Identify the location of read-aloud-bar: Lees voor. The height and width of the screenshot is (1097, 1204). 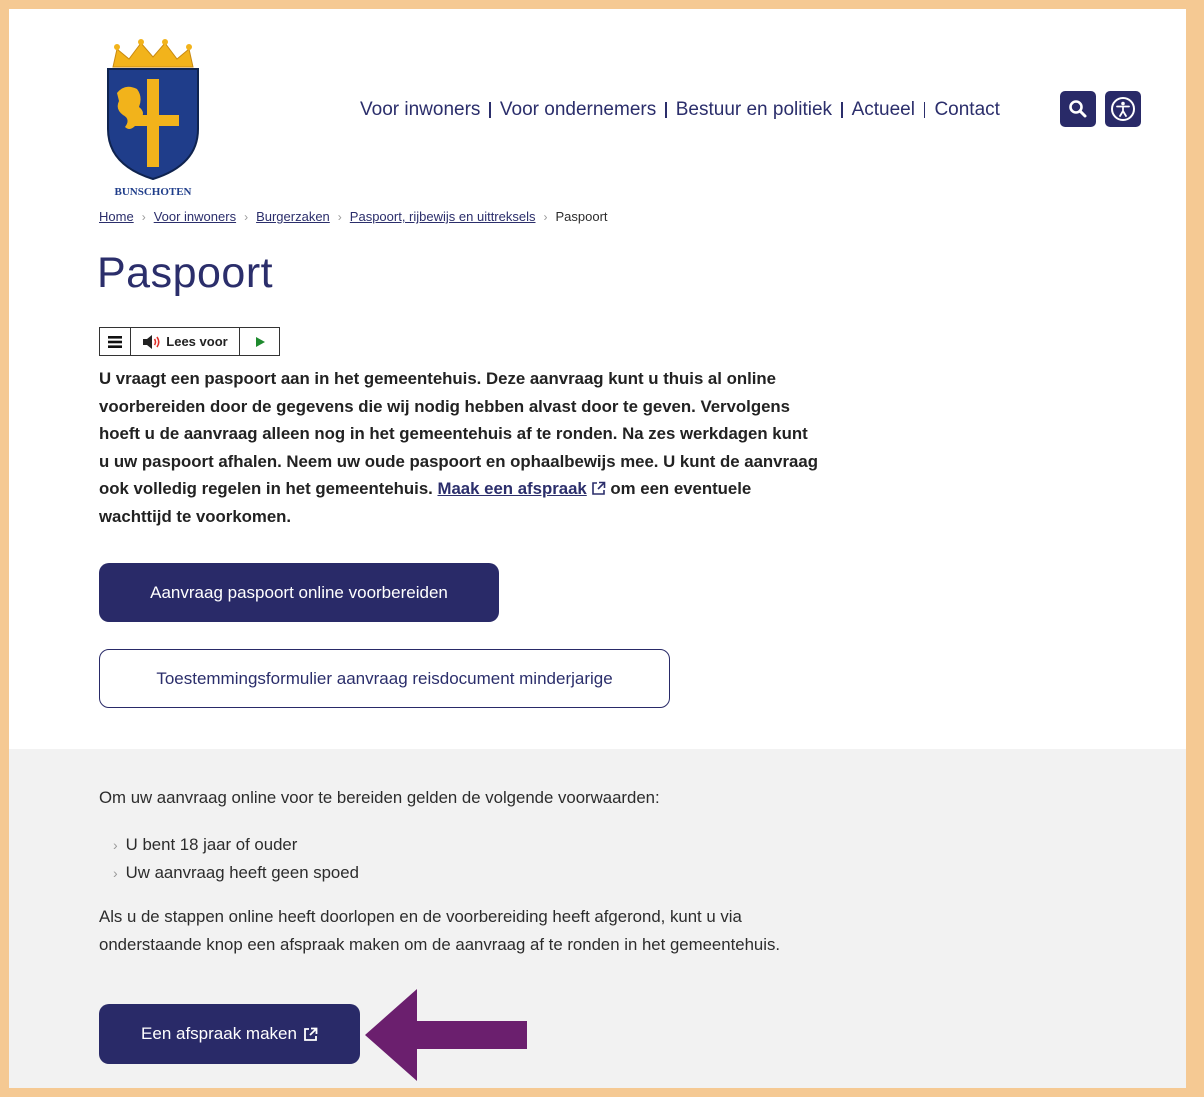
(189, 341).